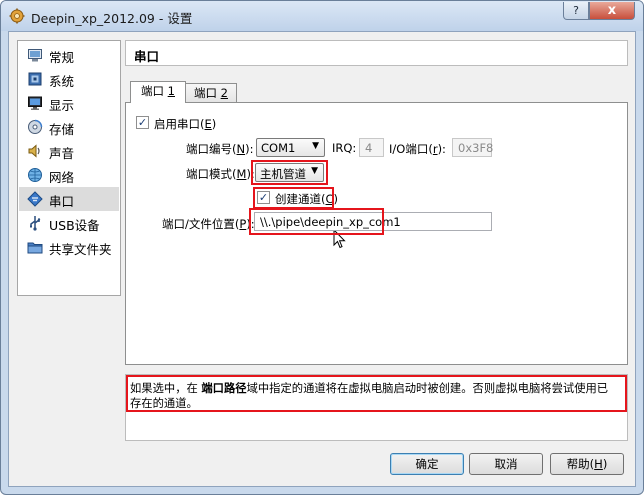  I want to click on sidebar-item-serial-port: 串口, so click(69, 199).